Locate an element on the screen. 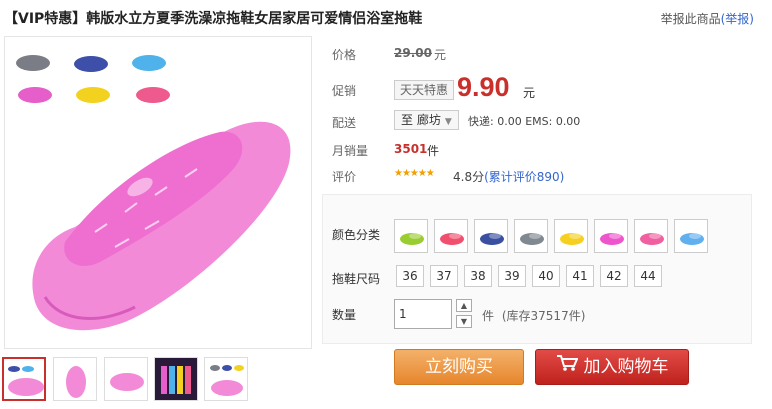  size-option-39: 39 is located at coordinates (512, 276).